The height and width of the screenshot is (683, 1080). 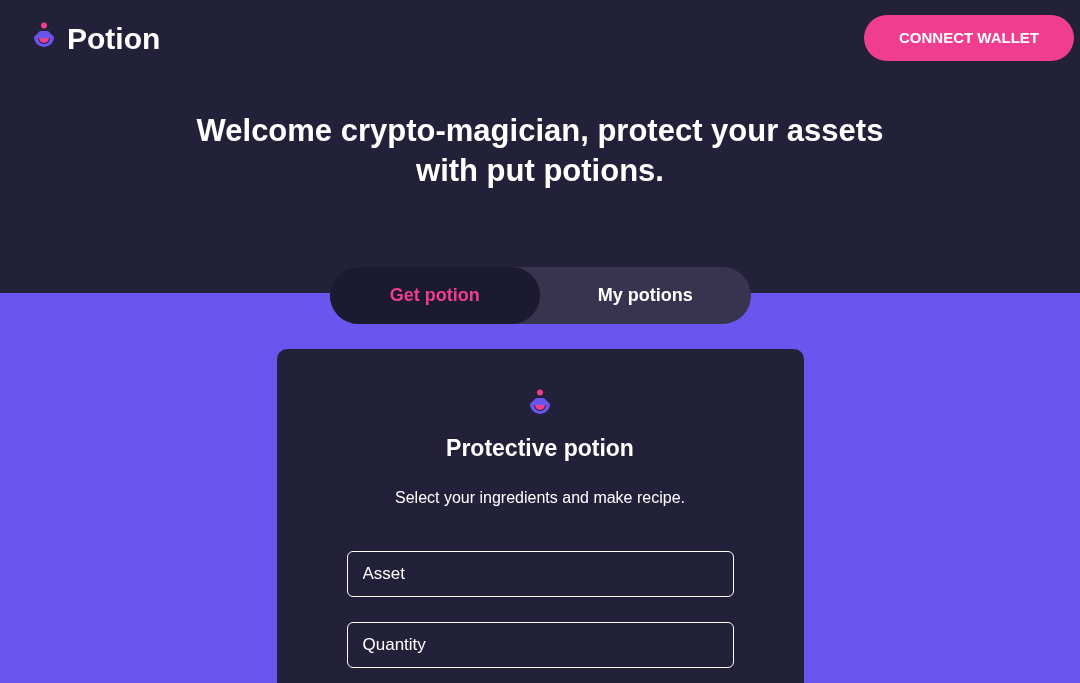 I want to click on connect-wallet-button: CONNECT WALLET, so click(x=969, y=38).